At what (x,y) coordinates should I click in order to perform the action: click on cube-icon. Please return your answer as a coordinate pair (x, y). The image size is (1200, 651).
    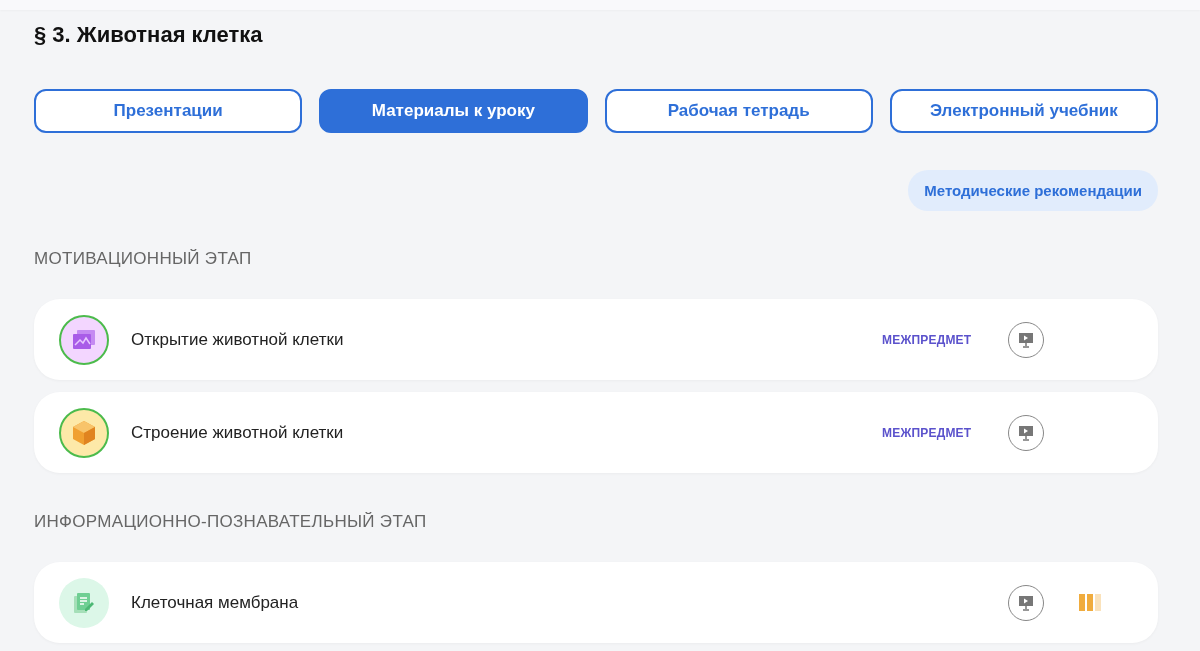
    Looking at the image, I should click on (84, 432).